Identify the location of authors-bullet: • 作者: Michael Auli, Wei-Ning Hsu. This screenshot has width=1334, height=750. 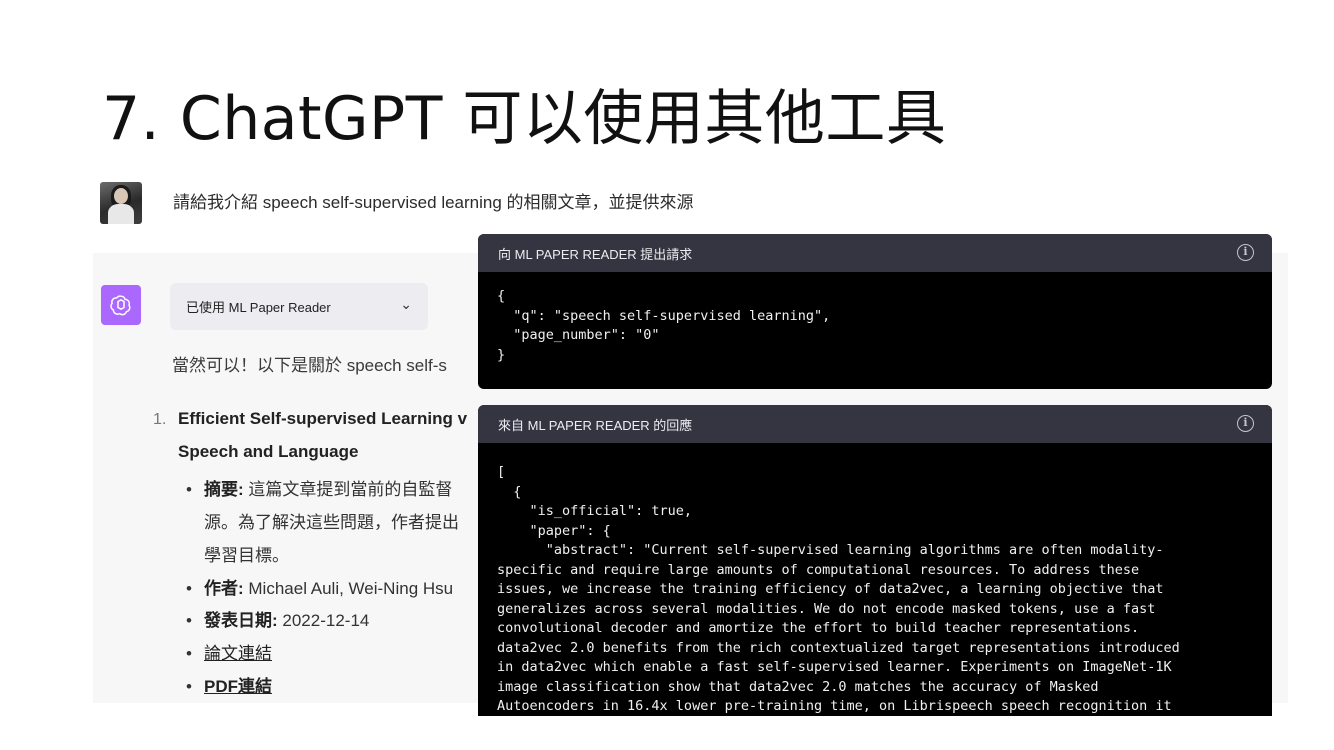
(320, 588).